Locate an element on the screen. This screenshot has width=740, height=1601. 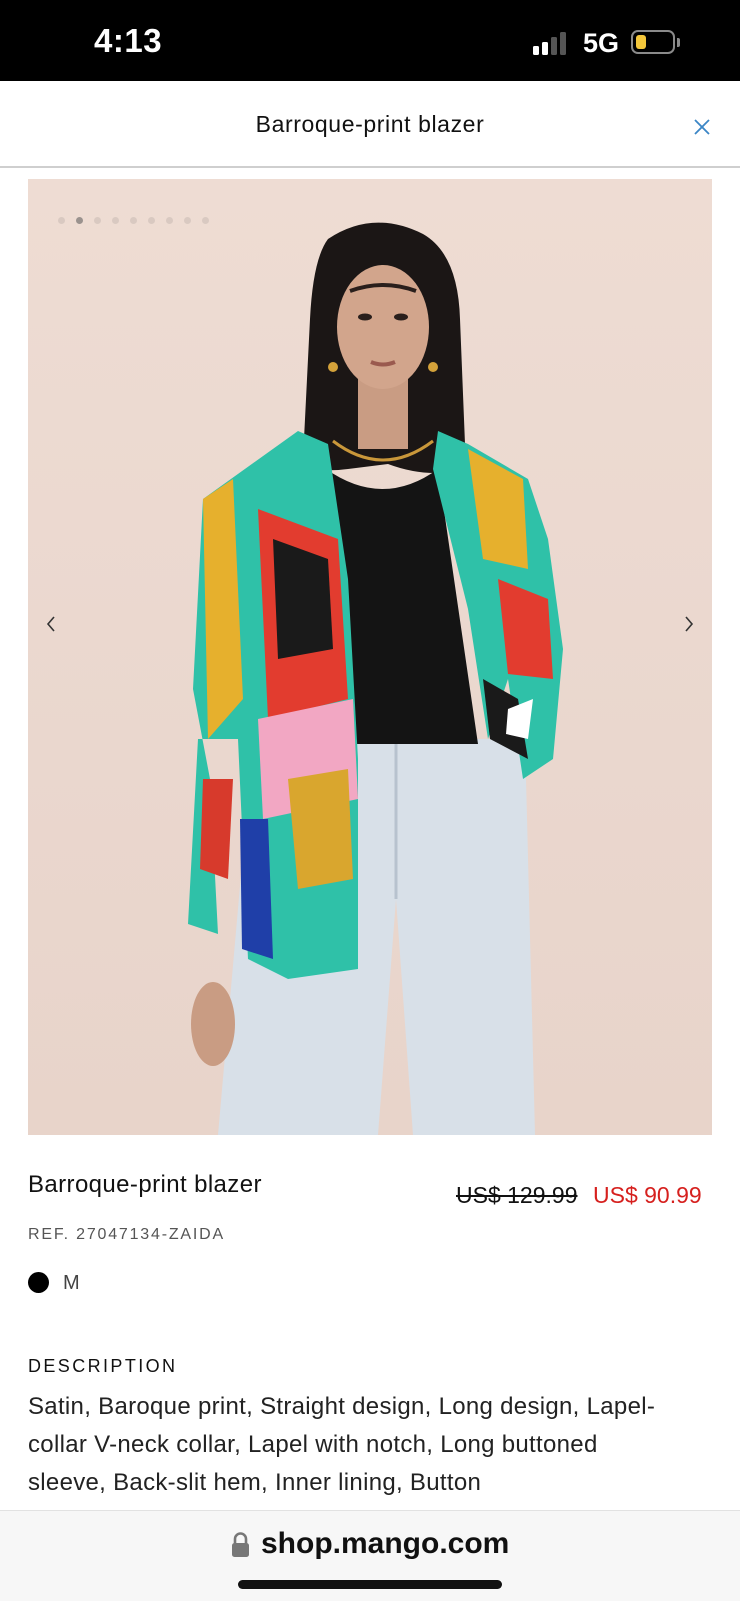
sale-price: US$ 90.99 is located at coordinates (647, 1195).